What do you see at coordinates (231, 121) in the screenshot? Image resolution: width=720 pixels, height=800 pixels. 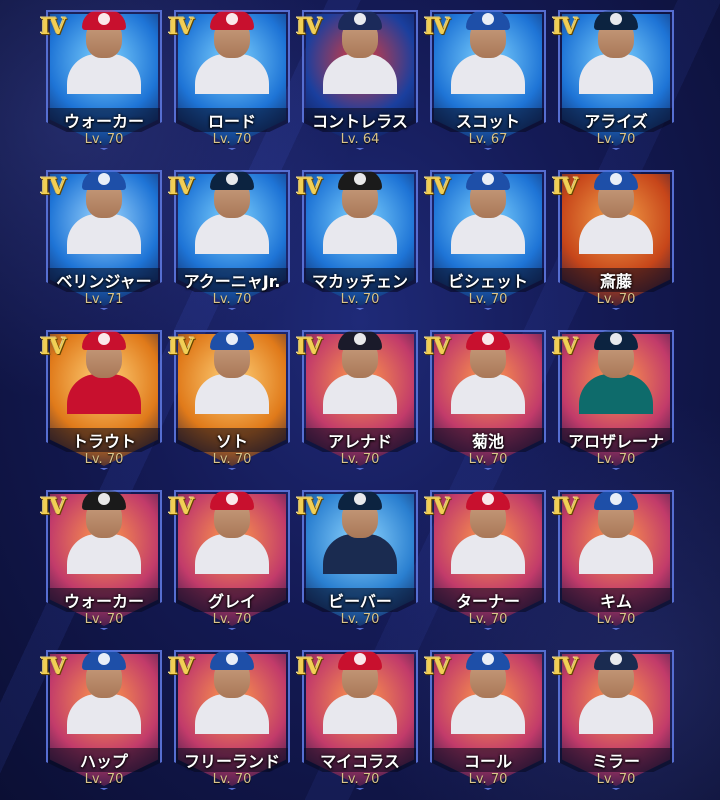 I see `player-name: ロード` at bounding box center [231, 121].